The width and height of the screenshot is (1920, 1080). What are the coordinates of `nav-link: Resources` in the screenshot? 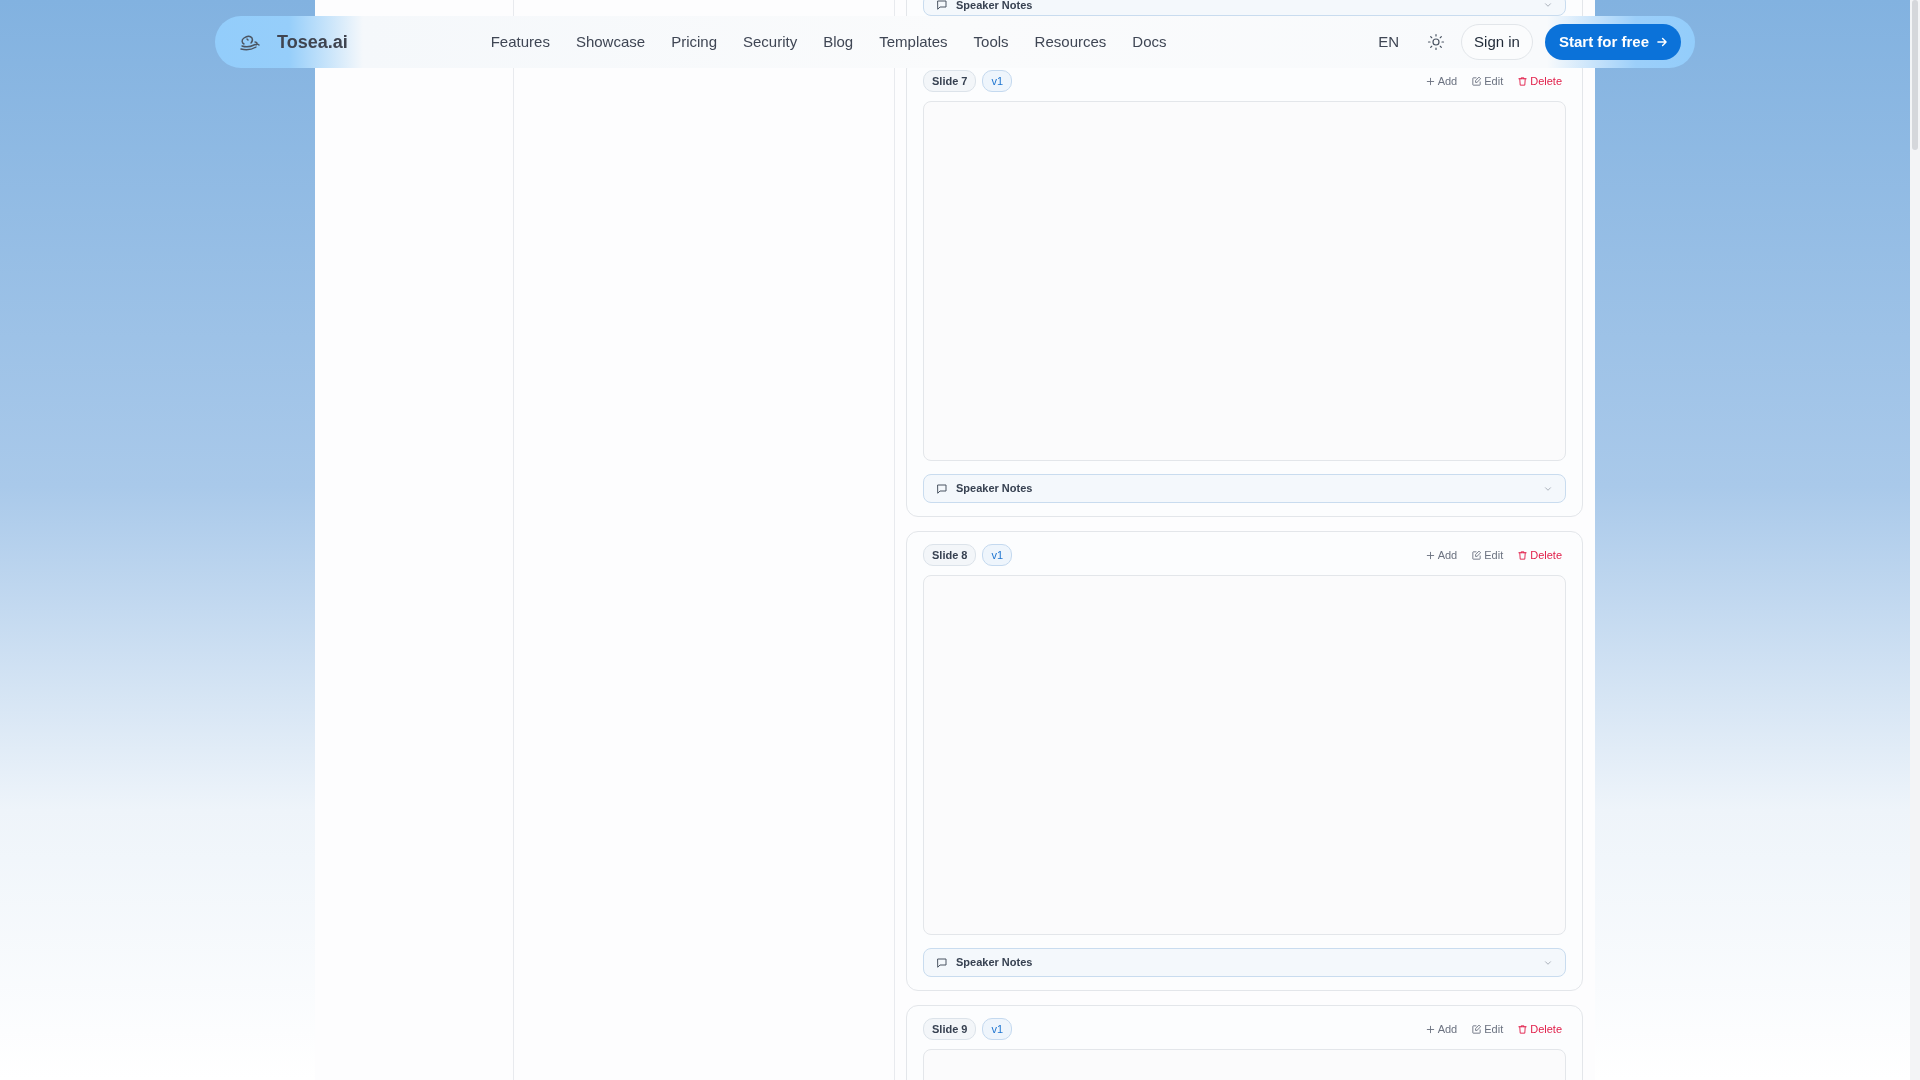 It's located at (1070, 42).